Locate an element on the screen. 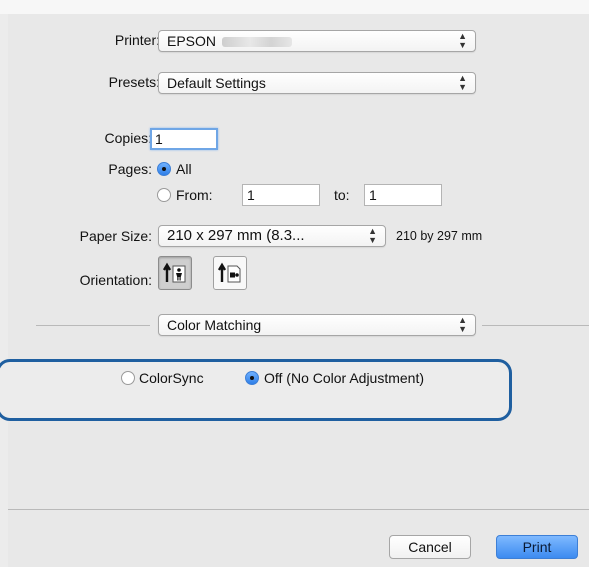 Image resolution: width=589 pixels, height=567 pixels. separator-left is located at coordinates (93, 325).